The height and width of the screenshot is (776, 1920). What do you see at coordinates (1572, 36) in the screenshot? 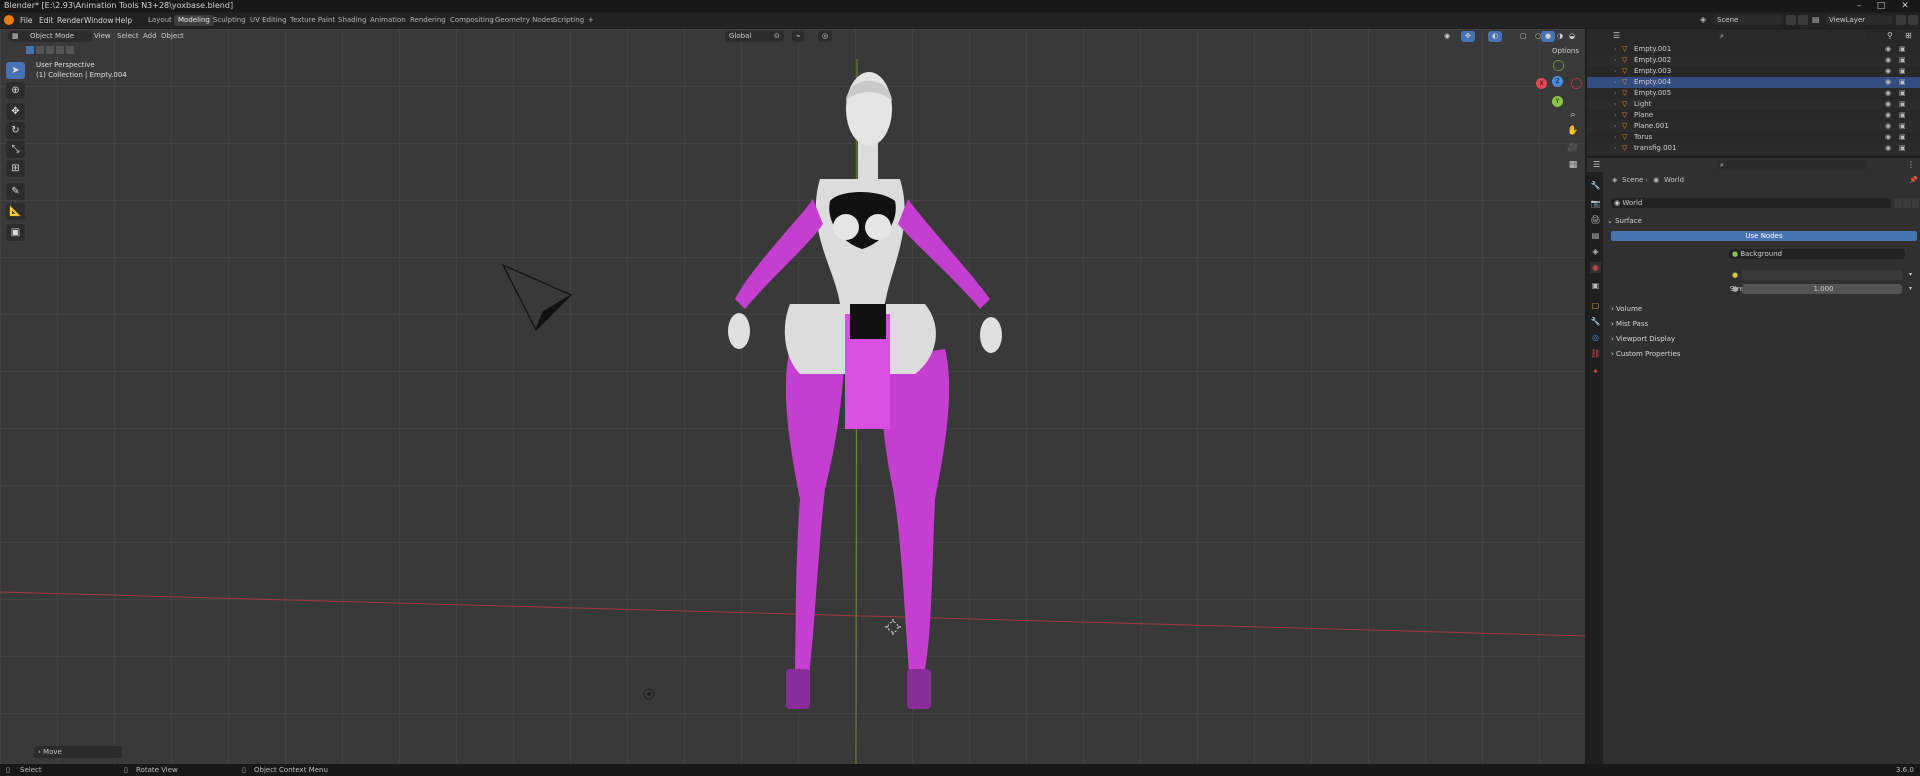
I see `rendered-shading-icon: ◒` at bounding box center [1572, 36].